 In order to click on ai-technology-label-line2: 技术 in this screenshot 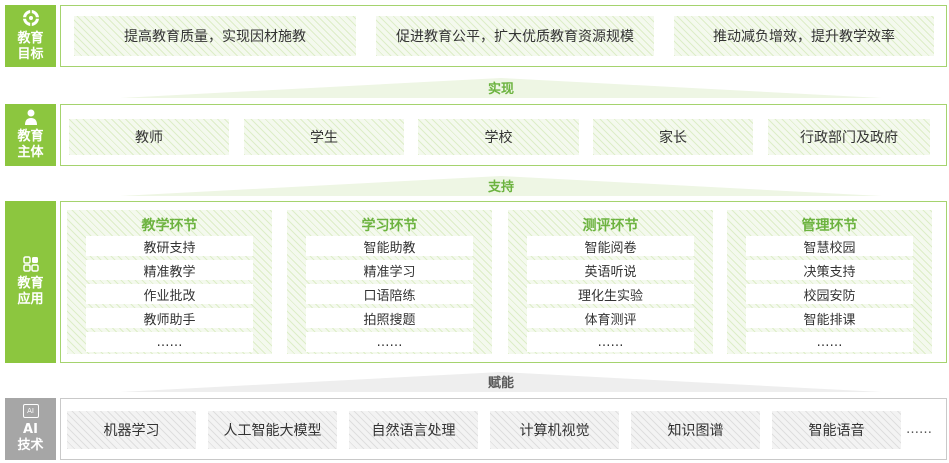, I will do `click(30, 445)`.